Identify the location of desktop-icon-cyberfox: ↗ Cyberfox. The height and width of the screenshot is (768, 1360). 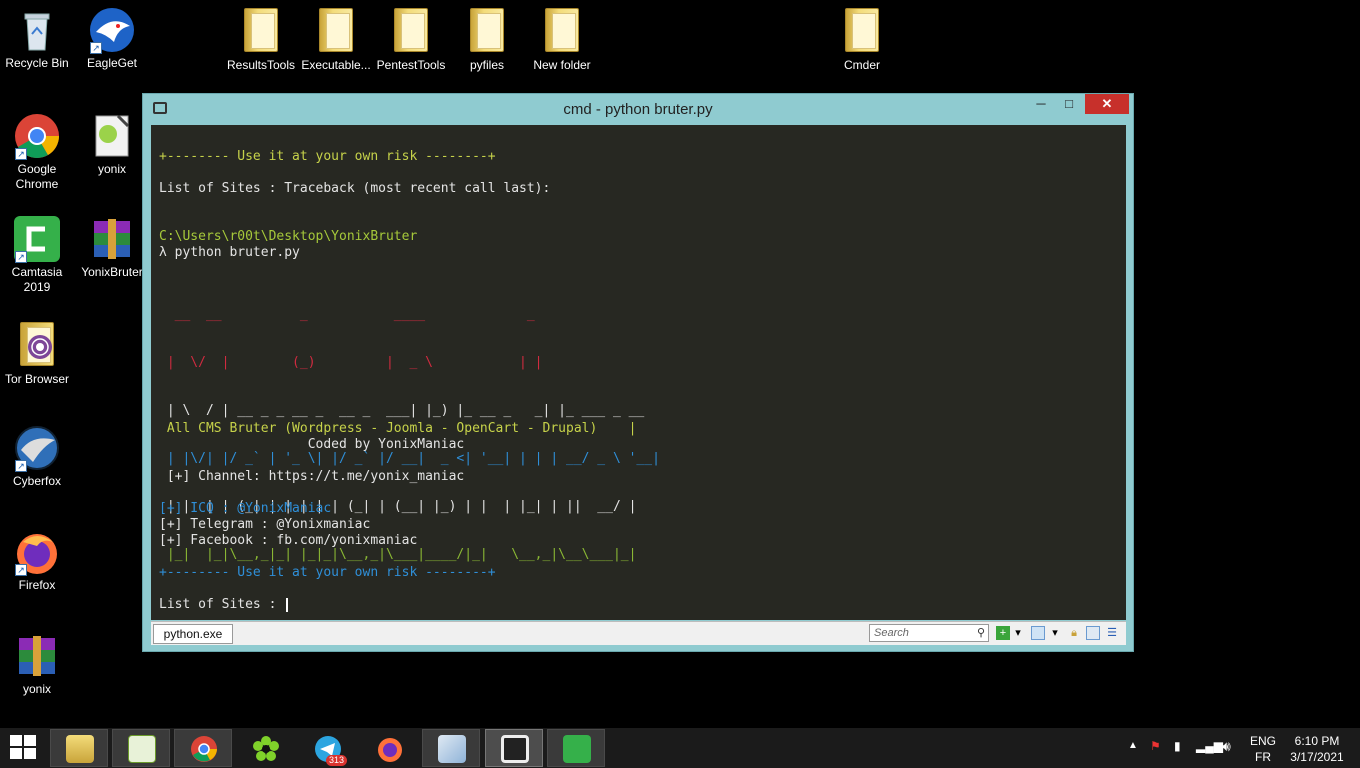
(37, 456).